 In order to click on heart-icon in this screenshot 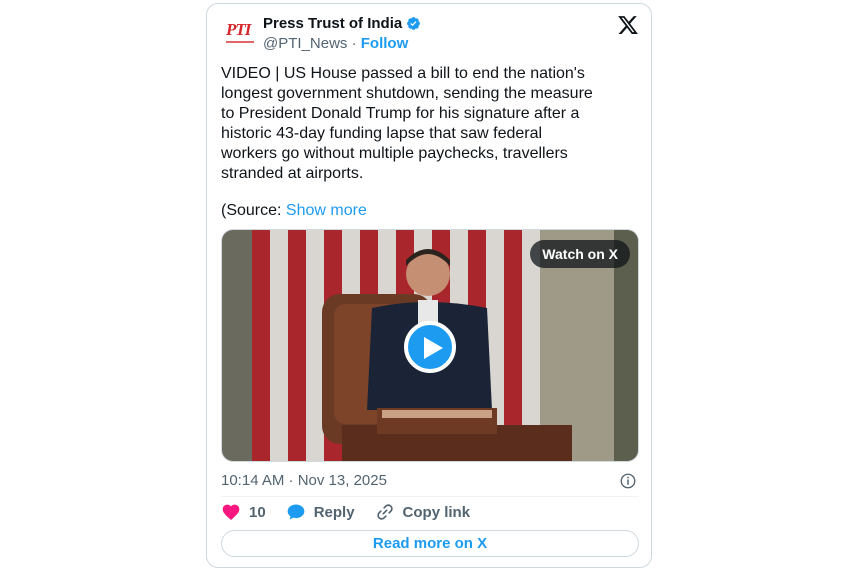, I will do `click(231, 512)`.